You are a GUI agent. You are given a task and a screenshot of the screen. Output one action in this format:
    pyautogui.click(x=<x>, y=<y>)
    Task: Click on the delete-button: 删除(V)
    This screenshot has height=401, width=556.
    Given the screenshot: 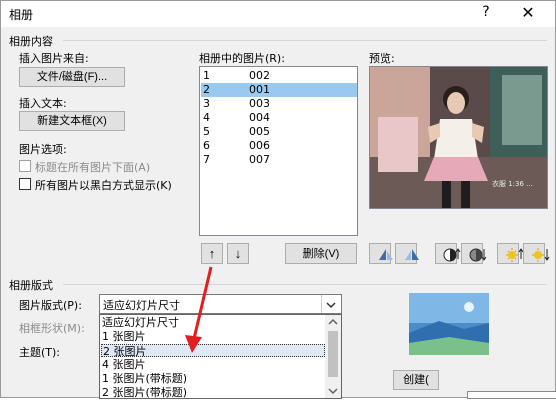 What is the action you would take?
    pyautogui.click(x=321, y=253)
    